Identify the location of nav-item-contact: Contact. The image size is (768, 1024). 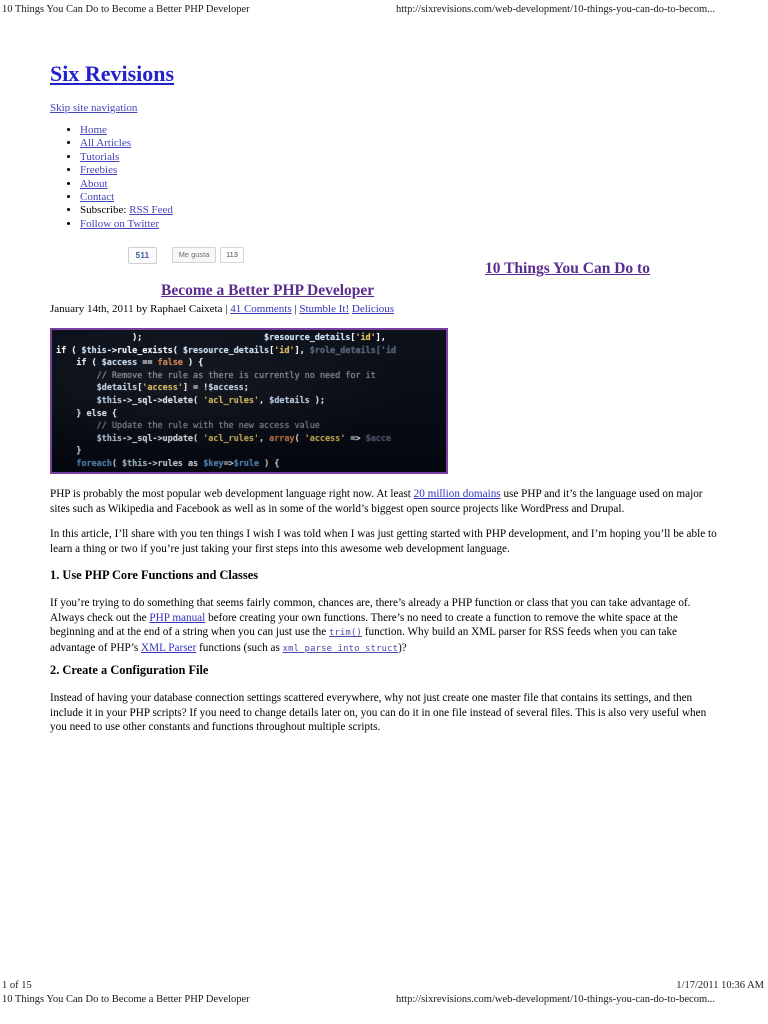
(126, 197).